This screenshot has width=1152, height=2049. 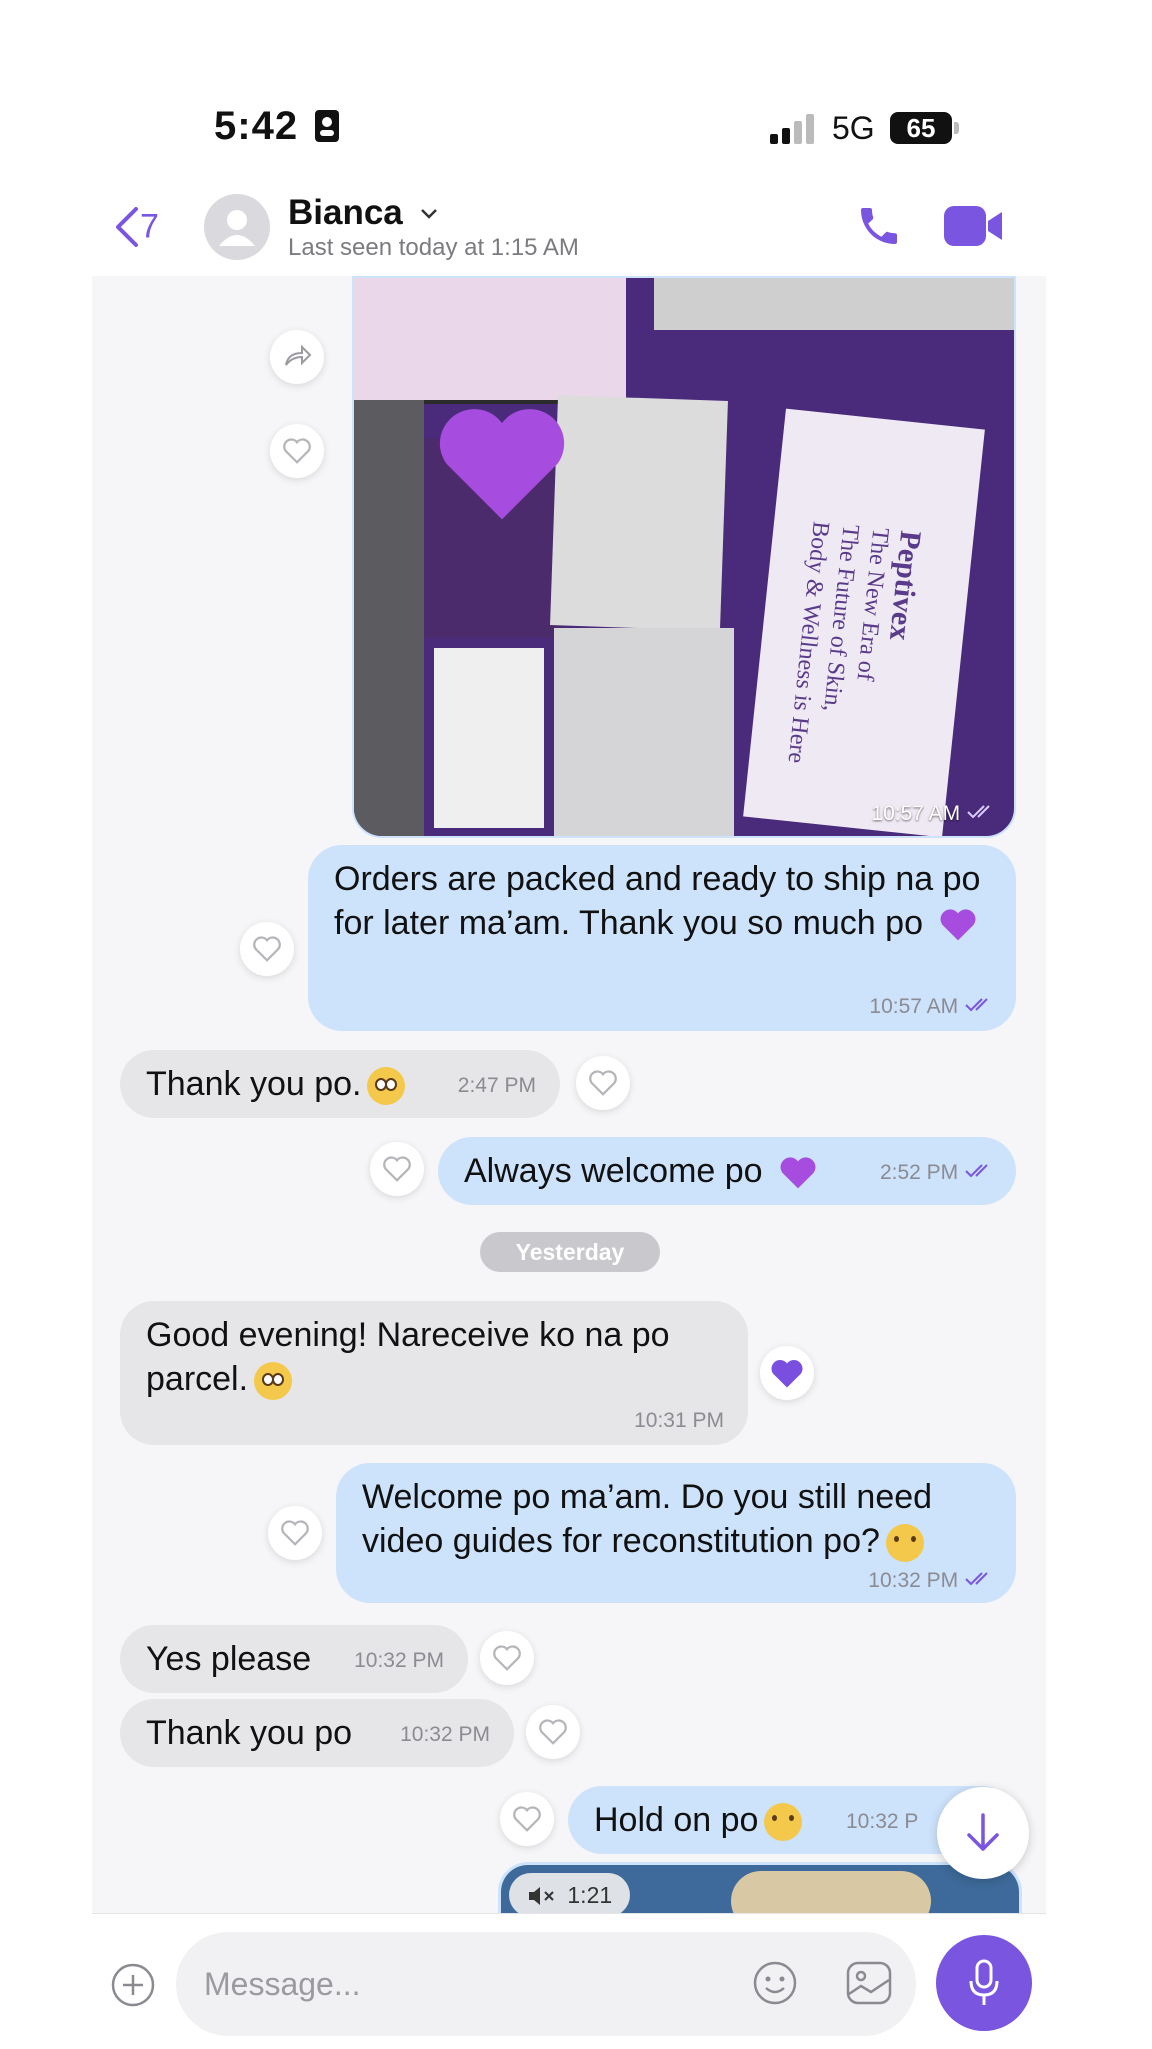 What do you see at coordinates (431, 1357) in the screenshot?
I see `message-text: Good evening! Nareceive ko na po parcel.` at bounding box center [431, 1357].